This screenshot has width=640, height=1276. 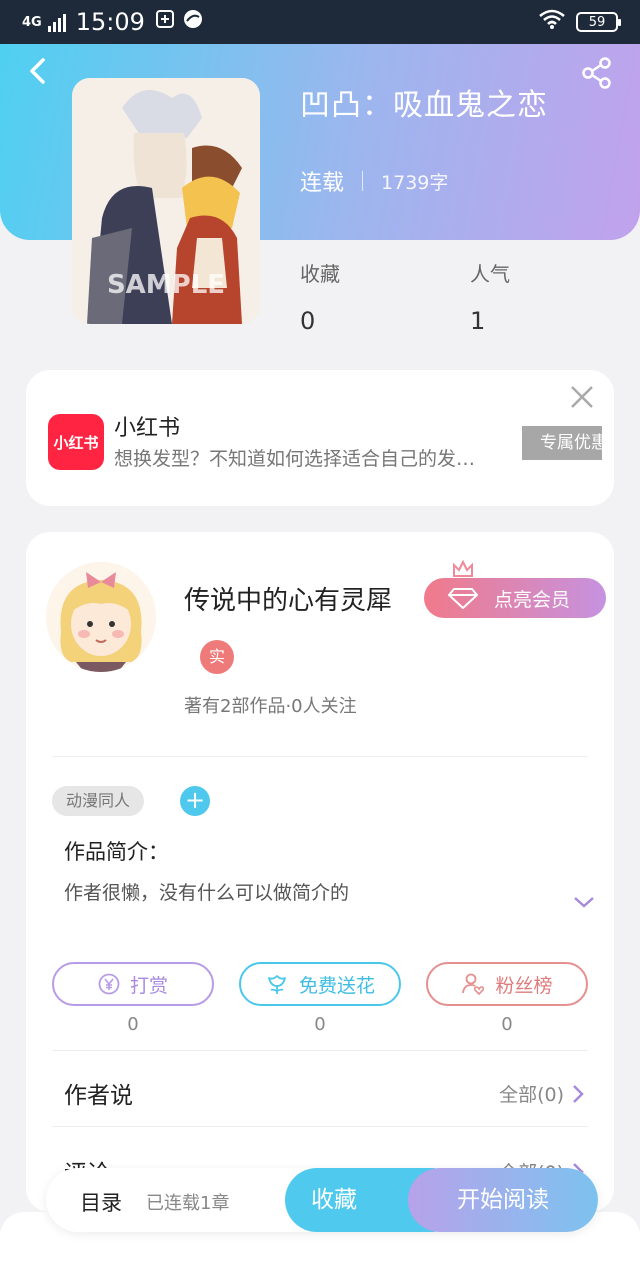 What do you see at coordinates (552, 22) in the screenshot?
I see `wifi-icon` at bounding box center [552, 22].